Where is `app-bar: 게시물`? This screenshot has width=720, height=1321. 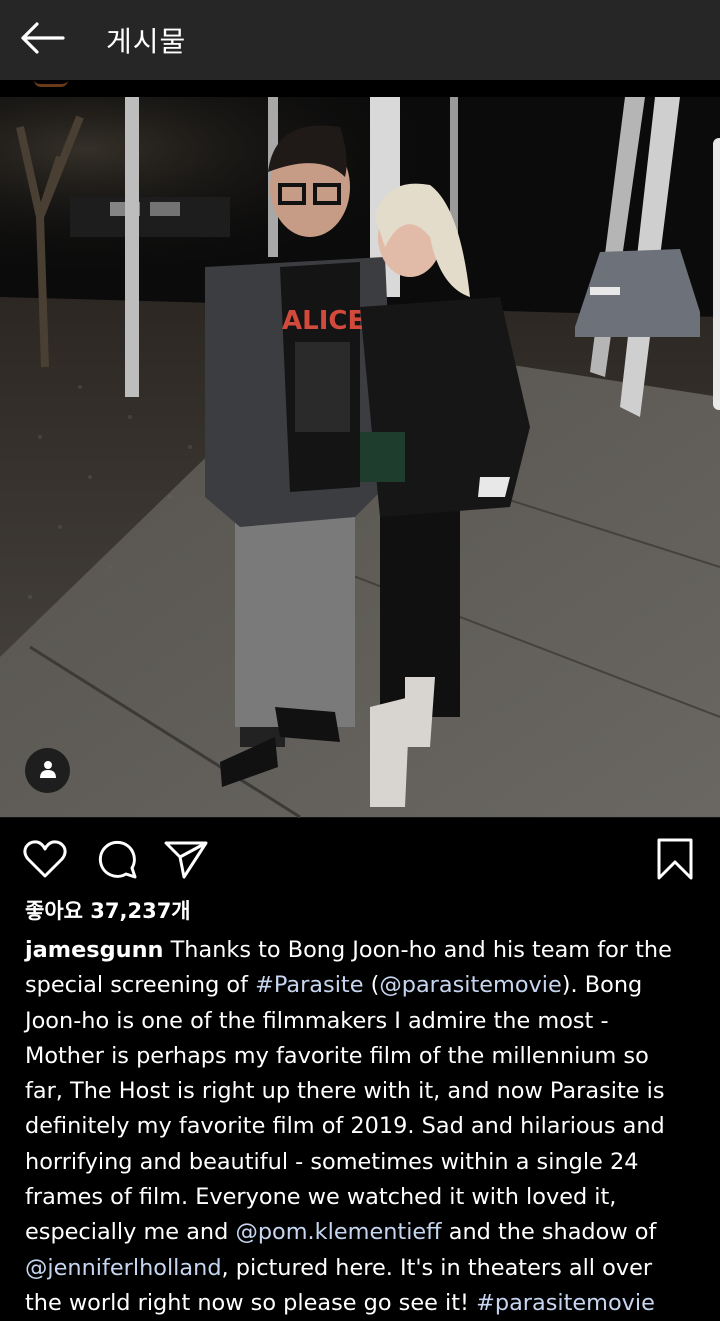 app-bar: 게시물 is located at coordinates (360, 40).